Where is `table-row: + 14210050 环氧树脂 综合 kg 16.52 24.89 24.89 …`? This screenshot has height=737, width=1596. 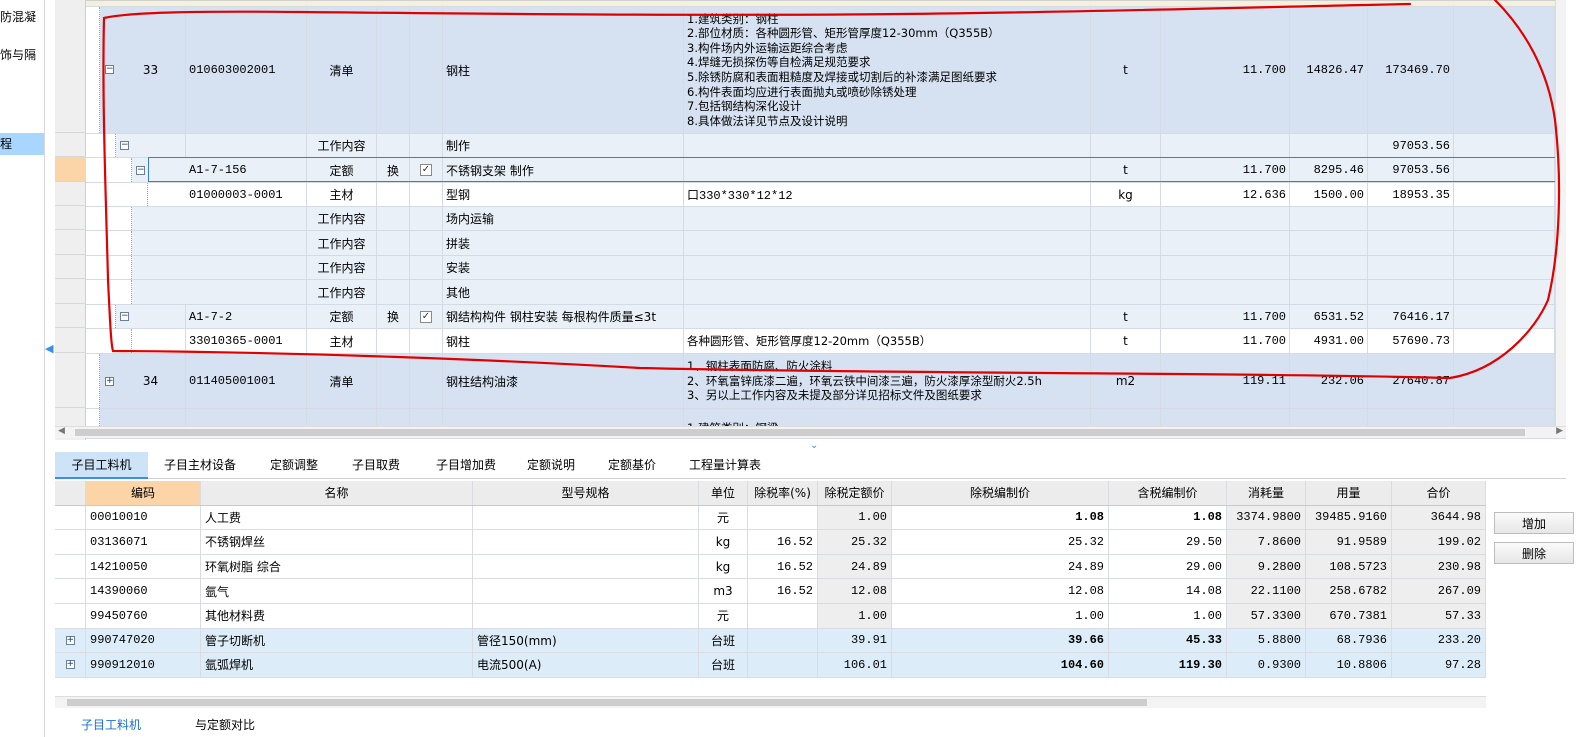 table-row: + 14210050 环氧树脂 综合 kg 16.52 24.89 24.89 … is located at coordinates (770, 567).